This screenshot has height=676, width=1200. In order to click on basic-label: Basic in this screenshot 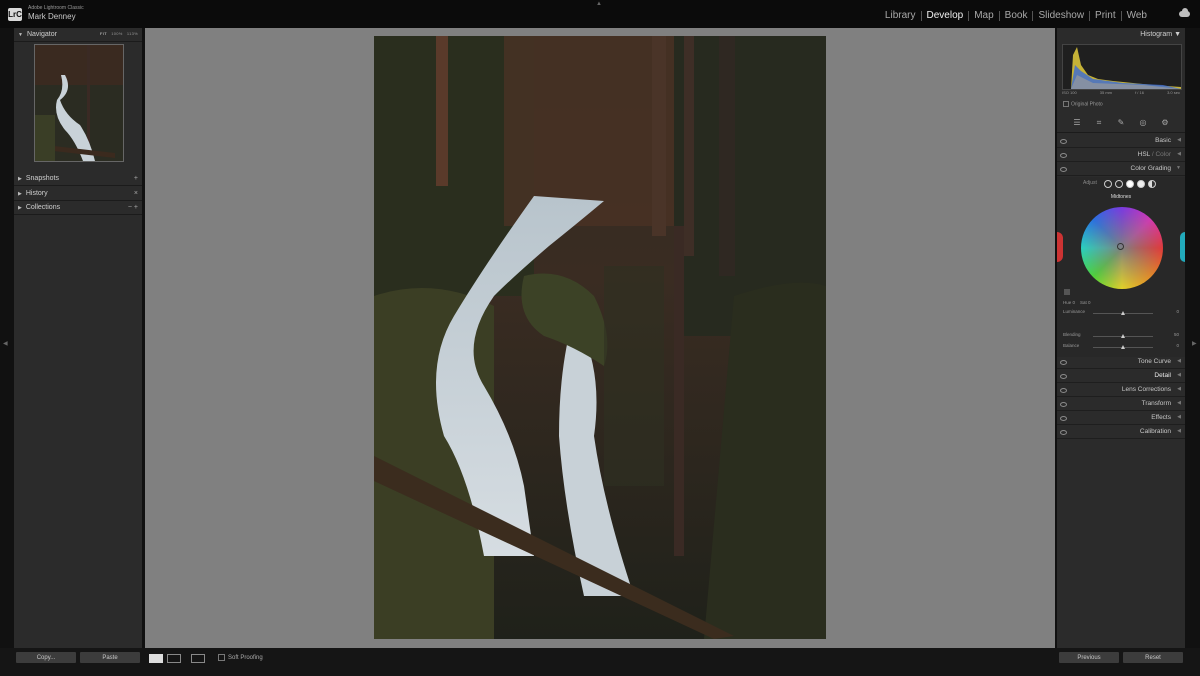, I will do `click(1163, 140)`.